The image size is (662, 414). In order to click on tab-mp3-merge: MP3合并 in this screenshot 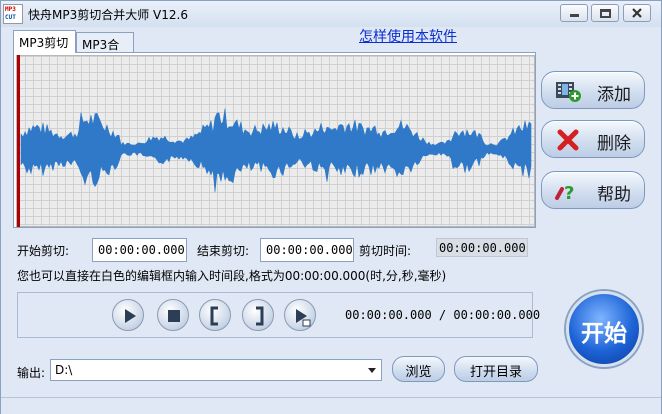, I will do `click(105, 50)`.